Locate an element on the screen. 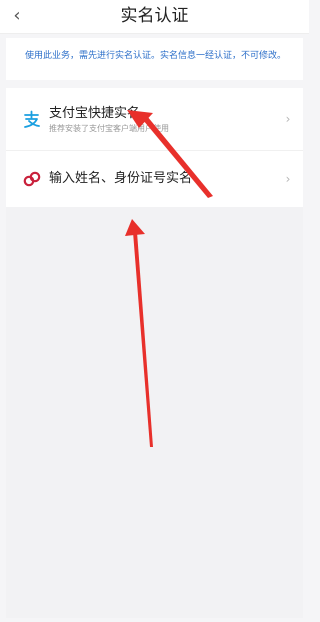 The width and height of the screenshot is (320, 622). header-bar: ‹ 实名认证 is located at coordinates (154, 17).